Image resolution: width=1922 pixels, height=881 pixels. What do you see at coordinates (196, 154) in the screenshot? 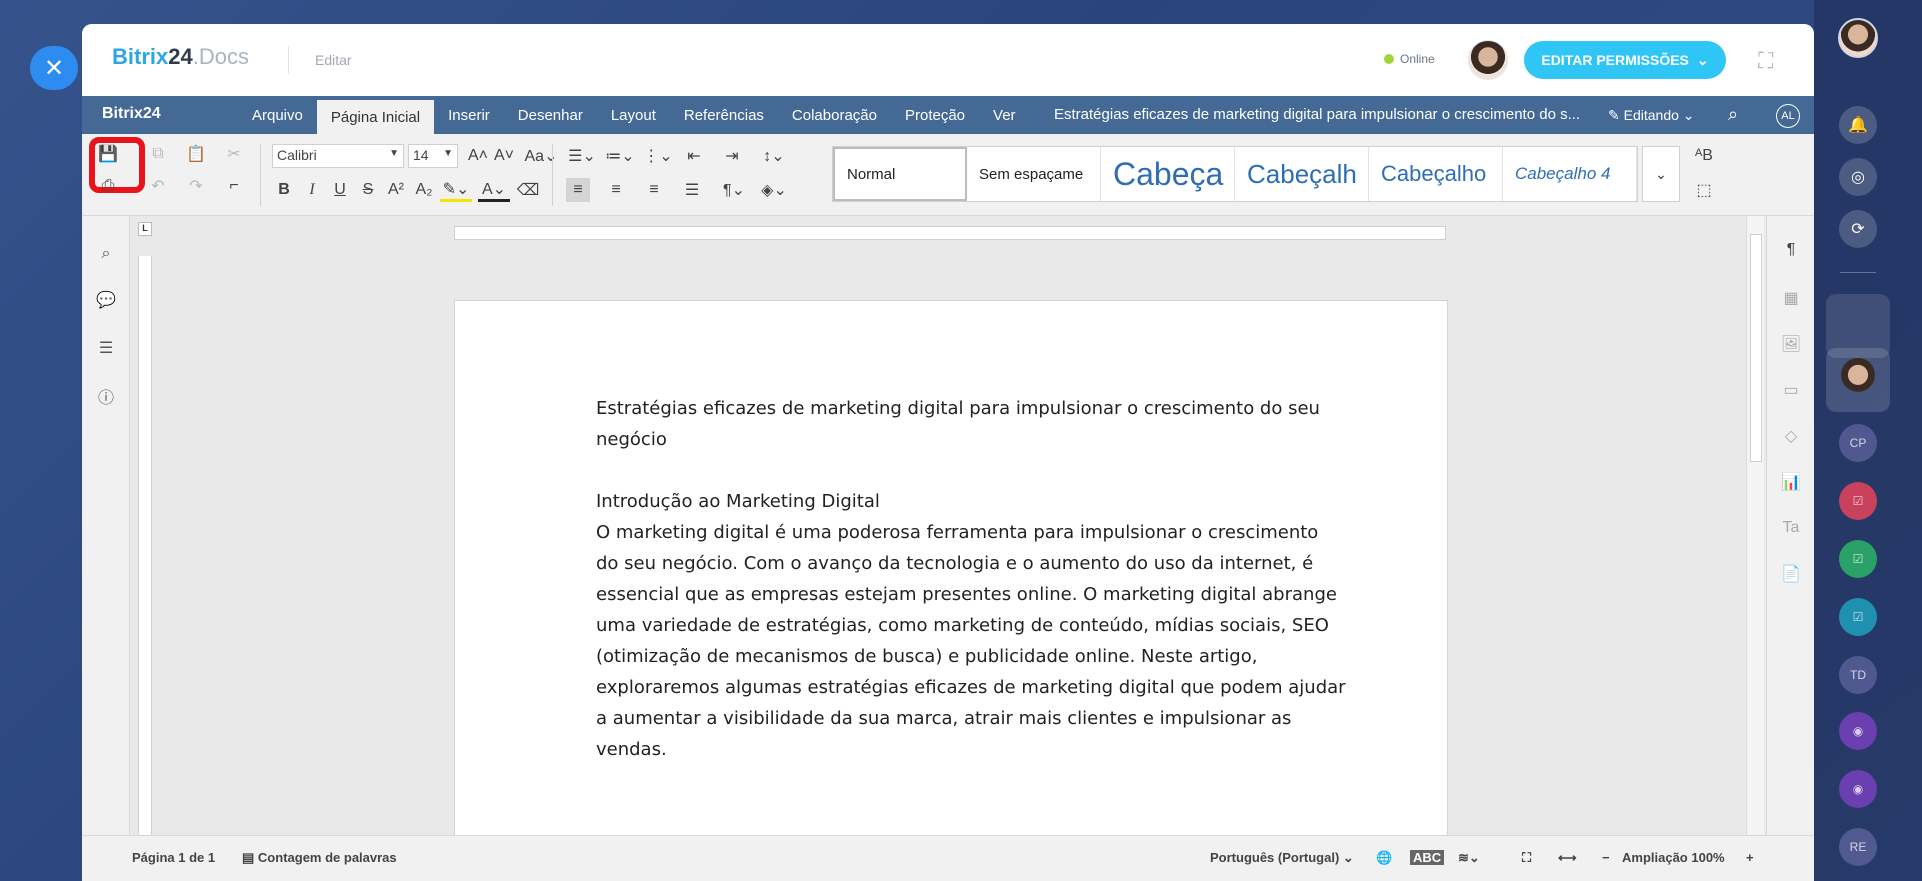
I see `paste-icon: 📋` at bounding box center [196, 154].